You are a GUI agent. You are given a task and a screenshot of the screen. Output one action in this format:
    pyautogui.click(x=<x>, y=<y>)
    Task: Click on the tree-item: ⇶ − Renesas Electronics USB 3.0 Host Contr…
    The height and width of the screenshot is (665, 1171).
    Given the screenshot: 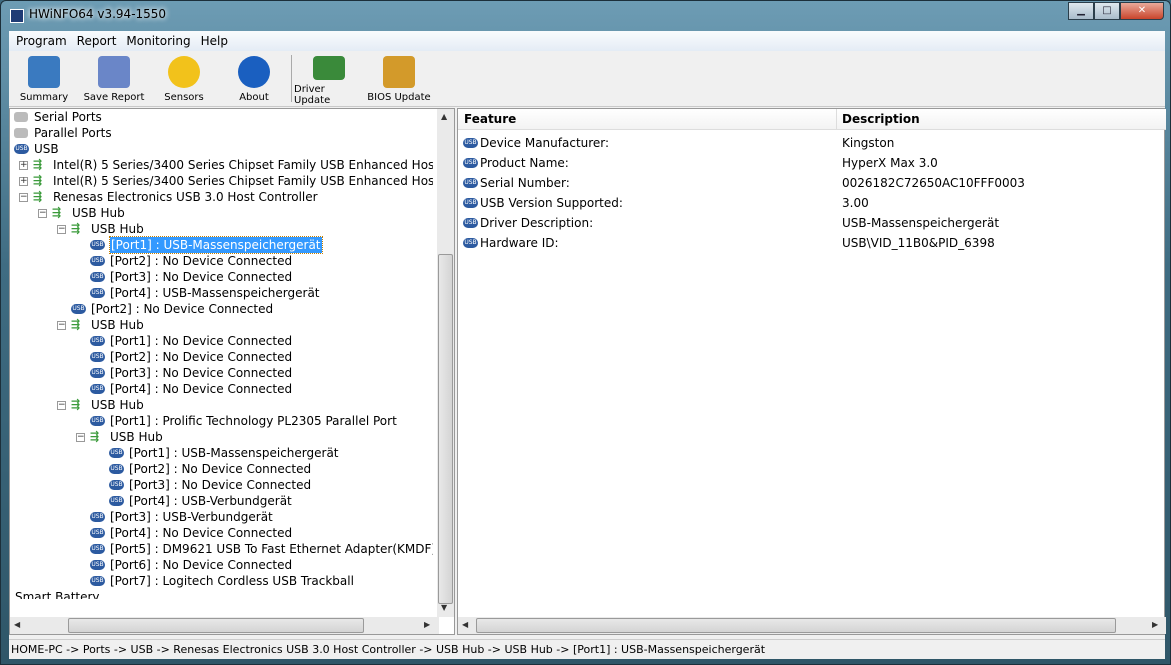 What is the action you would take?
    pyautogui.click(x=221, y=197)
    